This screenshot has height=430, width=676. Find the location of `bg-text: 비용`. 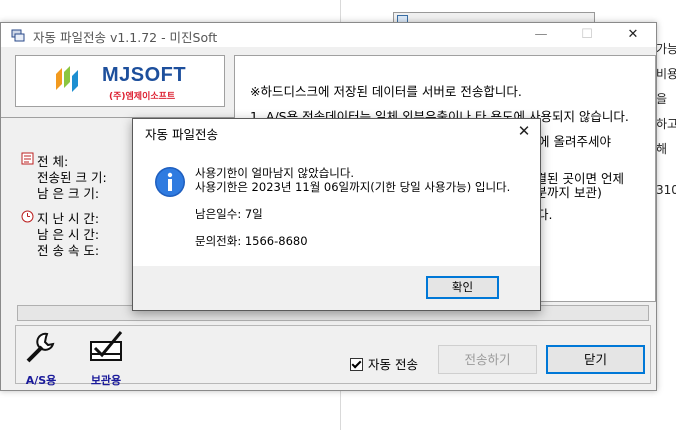

bg-text: 비용 is located at coordinates (666, 74).